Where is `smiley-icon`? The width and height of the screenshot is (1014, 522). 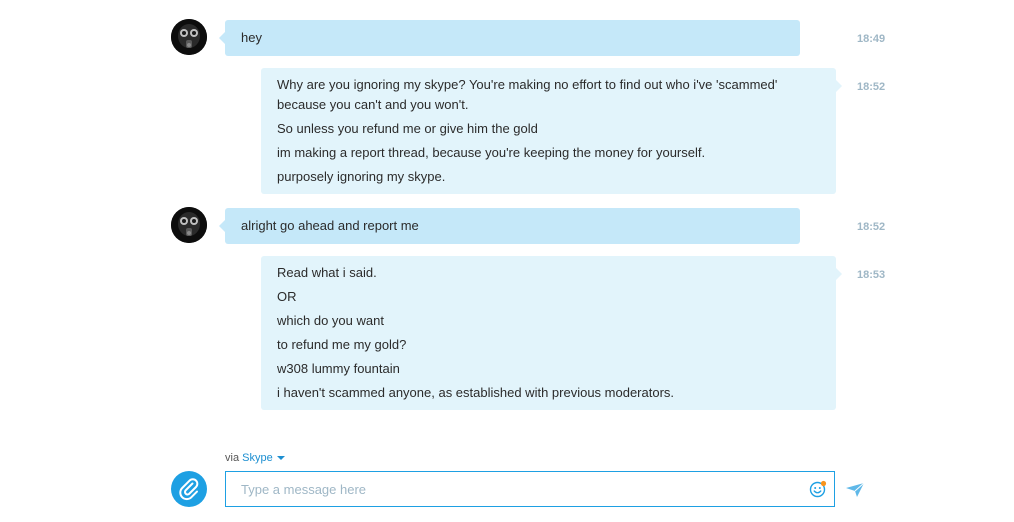 smiley-icon is located at coordinates (818, 489).